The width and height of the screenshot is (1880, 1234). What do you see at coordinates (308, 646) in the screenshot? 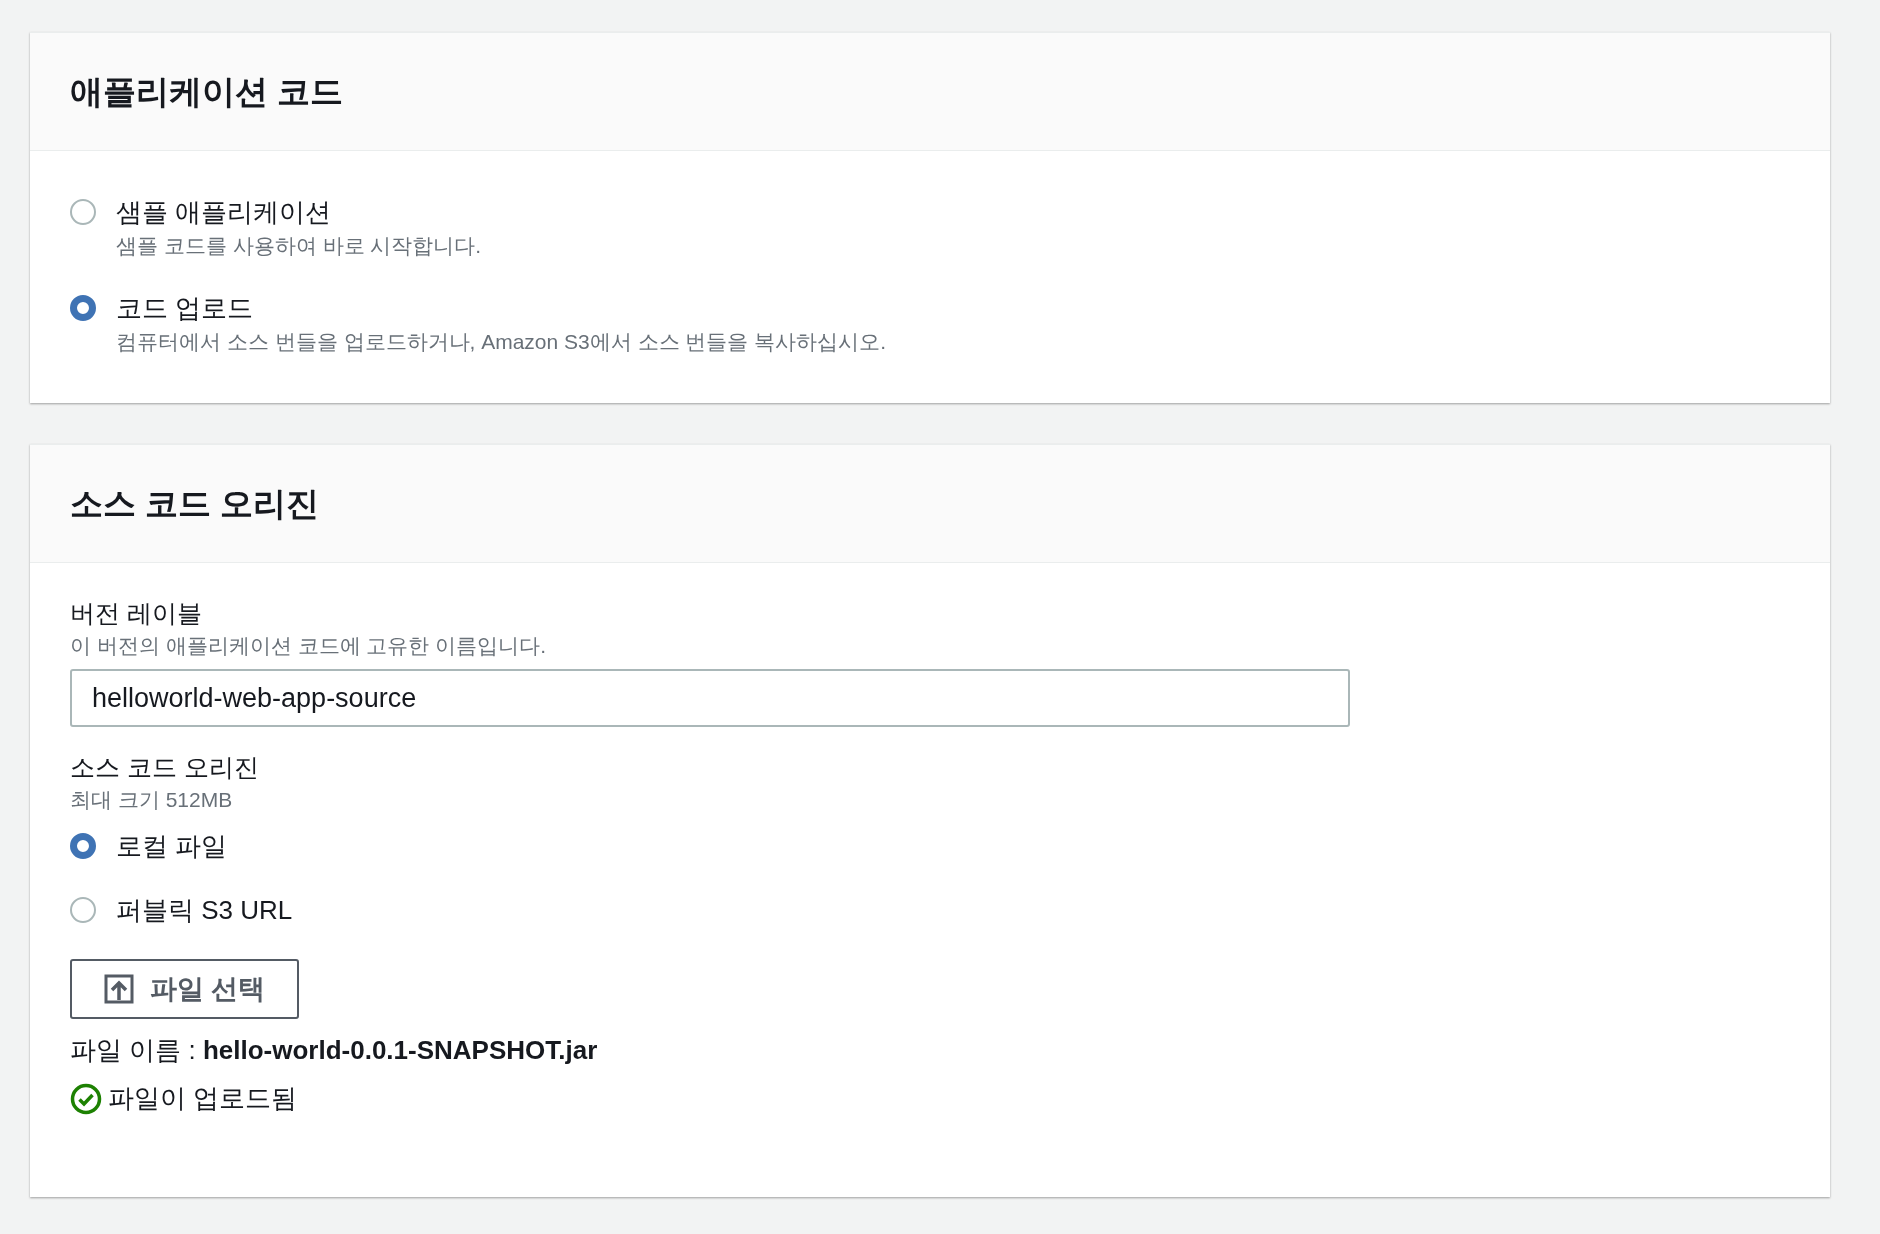
I see `field-hint: 이 버전의 애플리케이션 코드에 고유한 이름입니다.` at bounding box center [308, 646].